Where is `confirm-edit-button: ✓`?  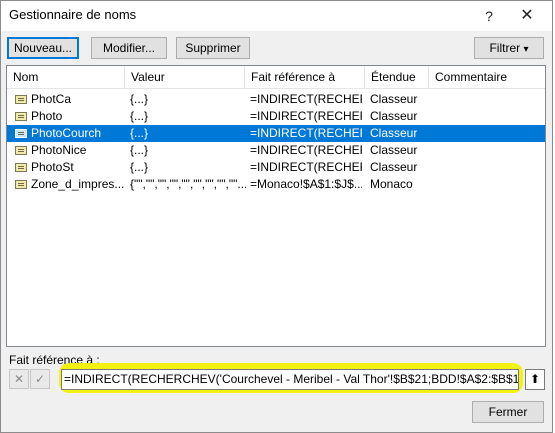 confirm-edit-button: ✓ is located at coordinates (40, 379).